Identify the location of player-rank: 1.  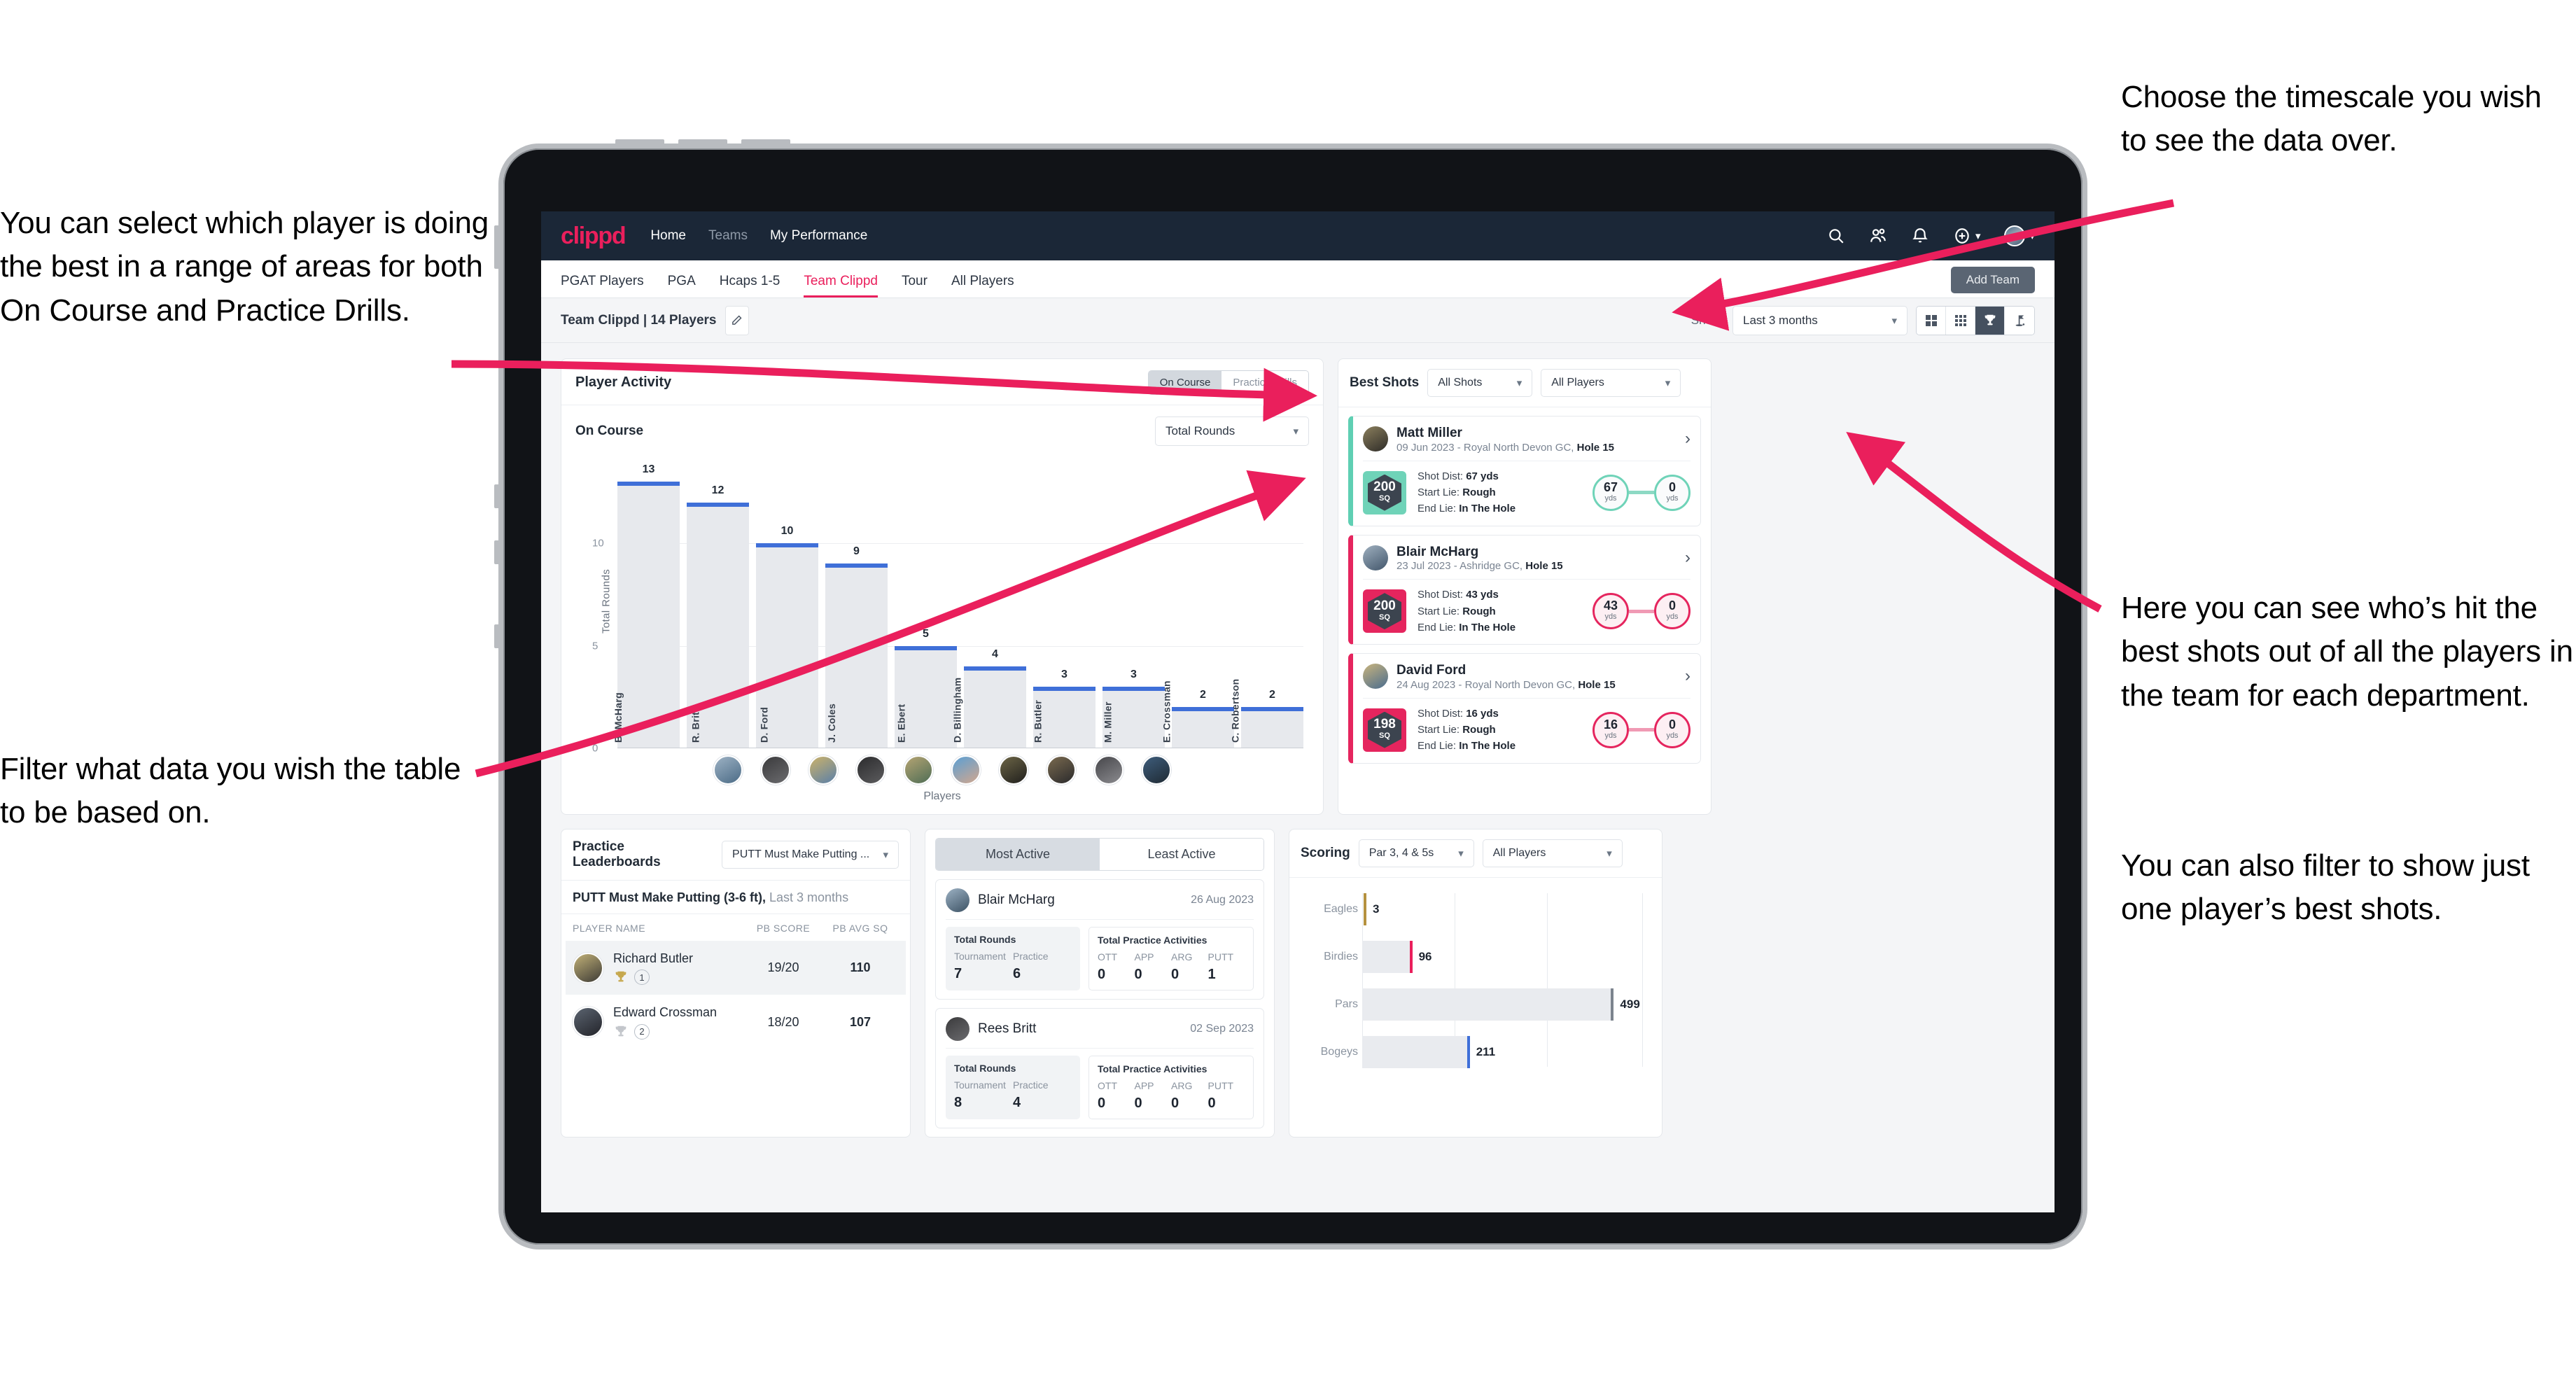
(653, 977).